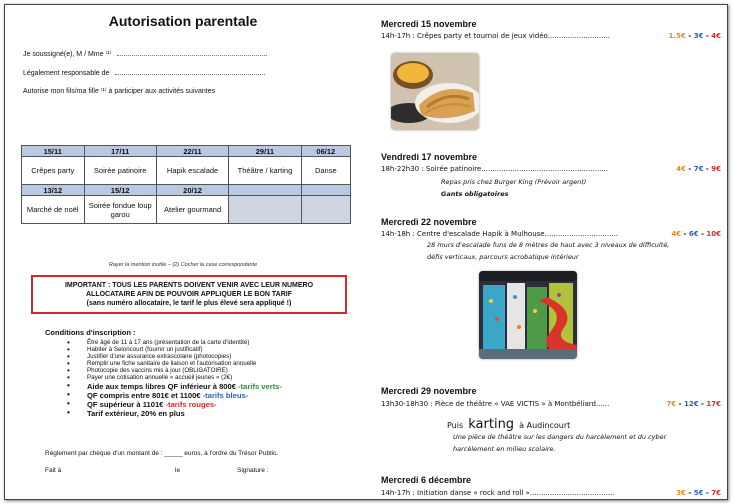  I want to click on tariff-text: Tarif extérieur, 20% en plus, so click(136, 413).